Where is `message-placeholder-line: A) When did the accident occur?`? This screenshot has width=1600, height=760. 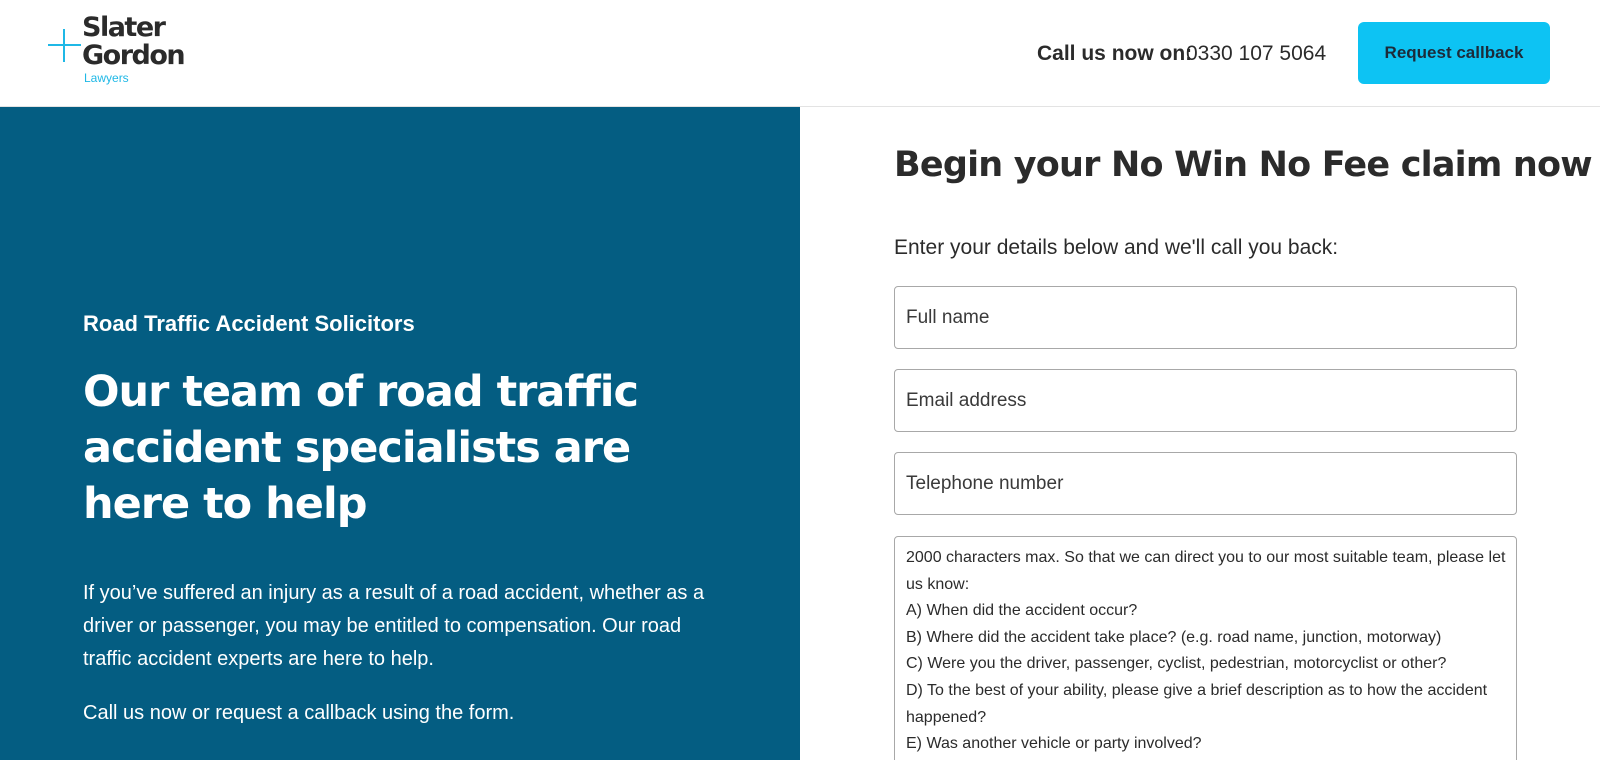 message-placeholder-line: A) When did the accident occur? is located at coordinates (1022, 611).